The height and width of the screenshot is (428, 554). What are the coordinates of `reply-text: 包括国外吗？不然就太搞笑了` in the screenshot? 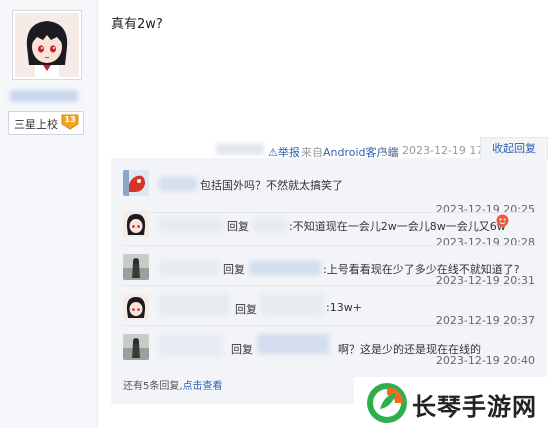 It's located at (271, 185).